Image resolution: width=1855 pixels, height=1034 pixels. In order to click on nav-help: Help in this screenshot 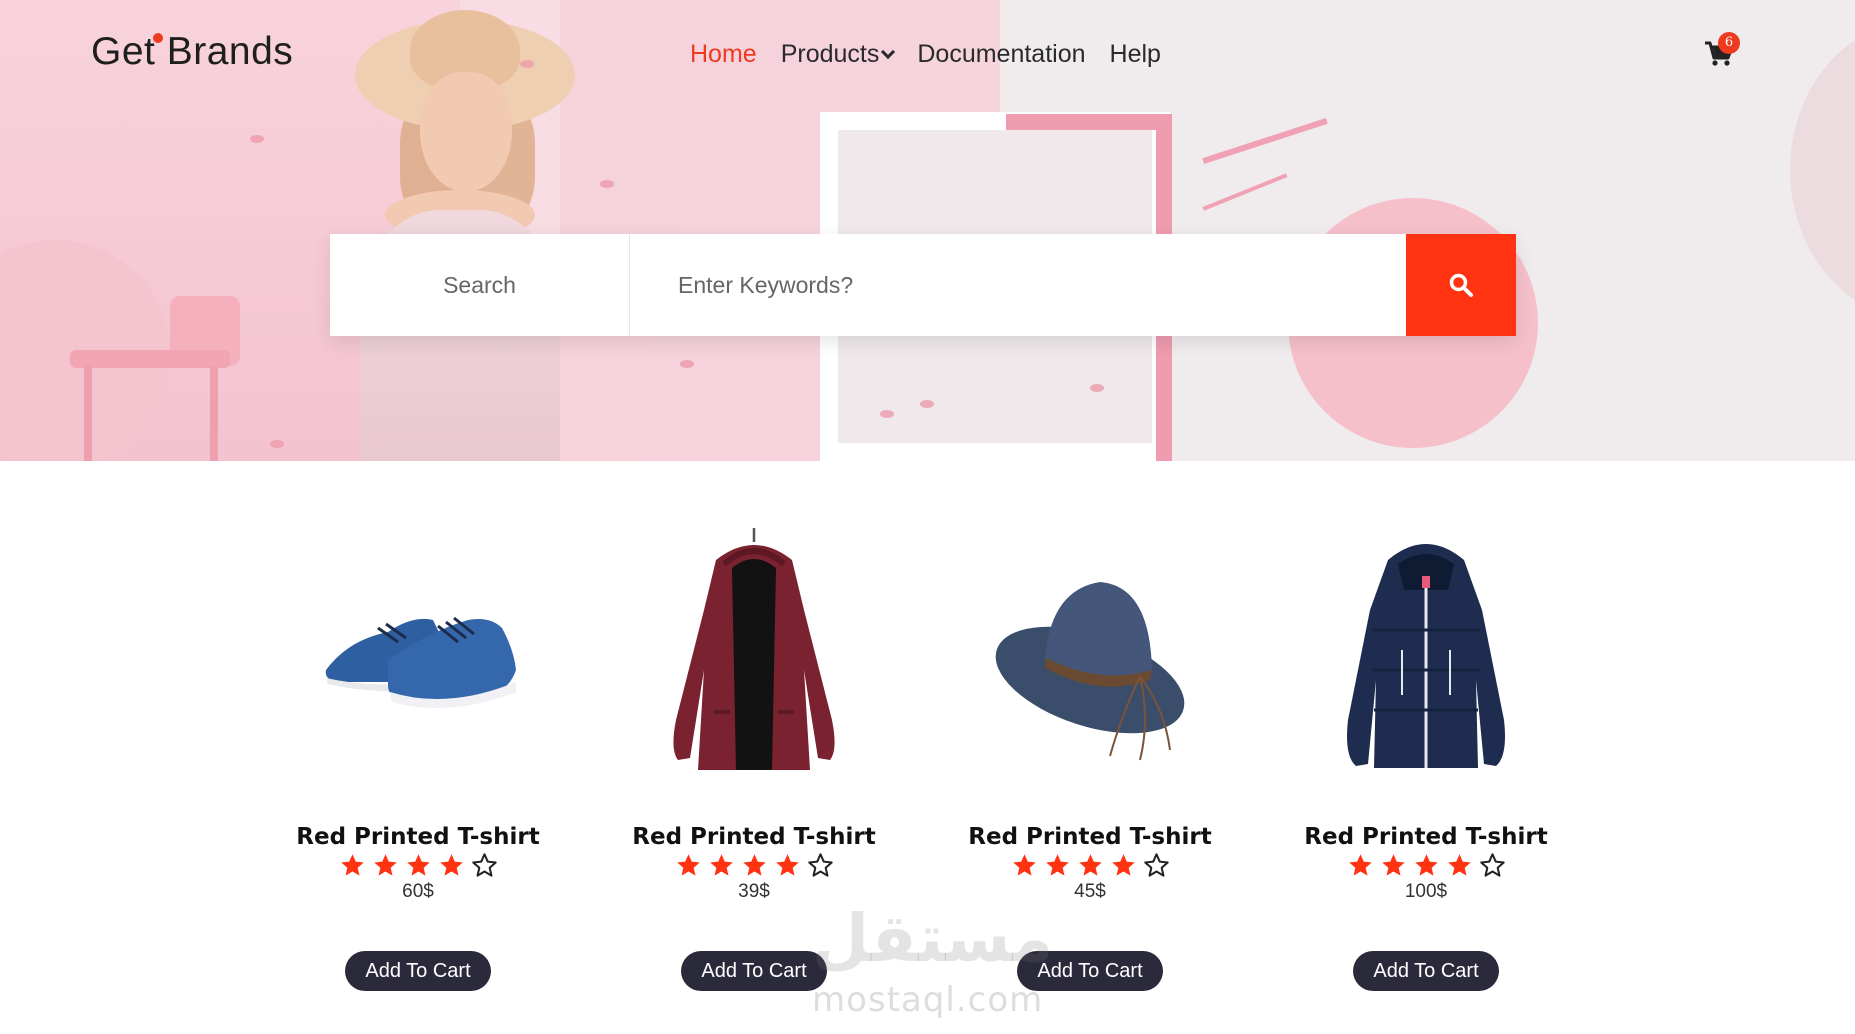, I will do `click(1135, 54)`.